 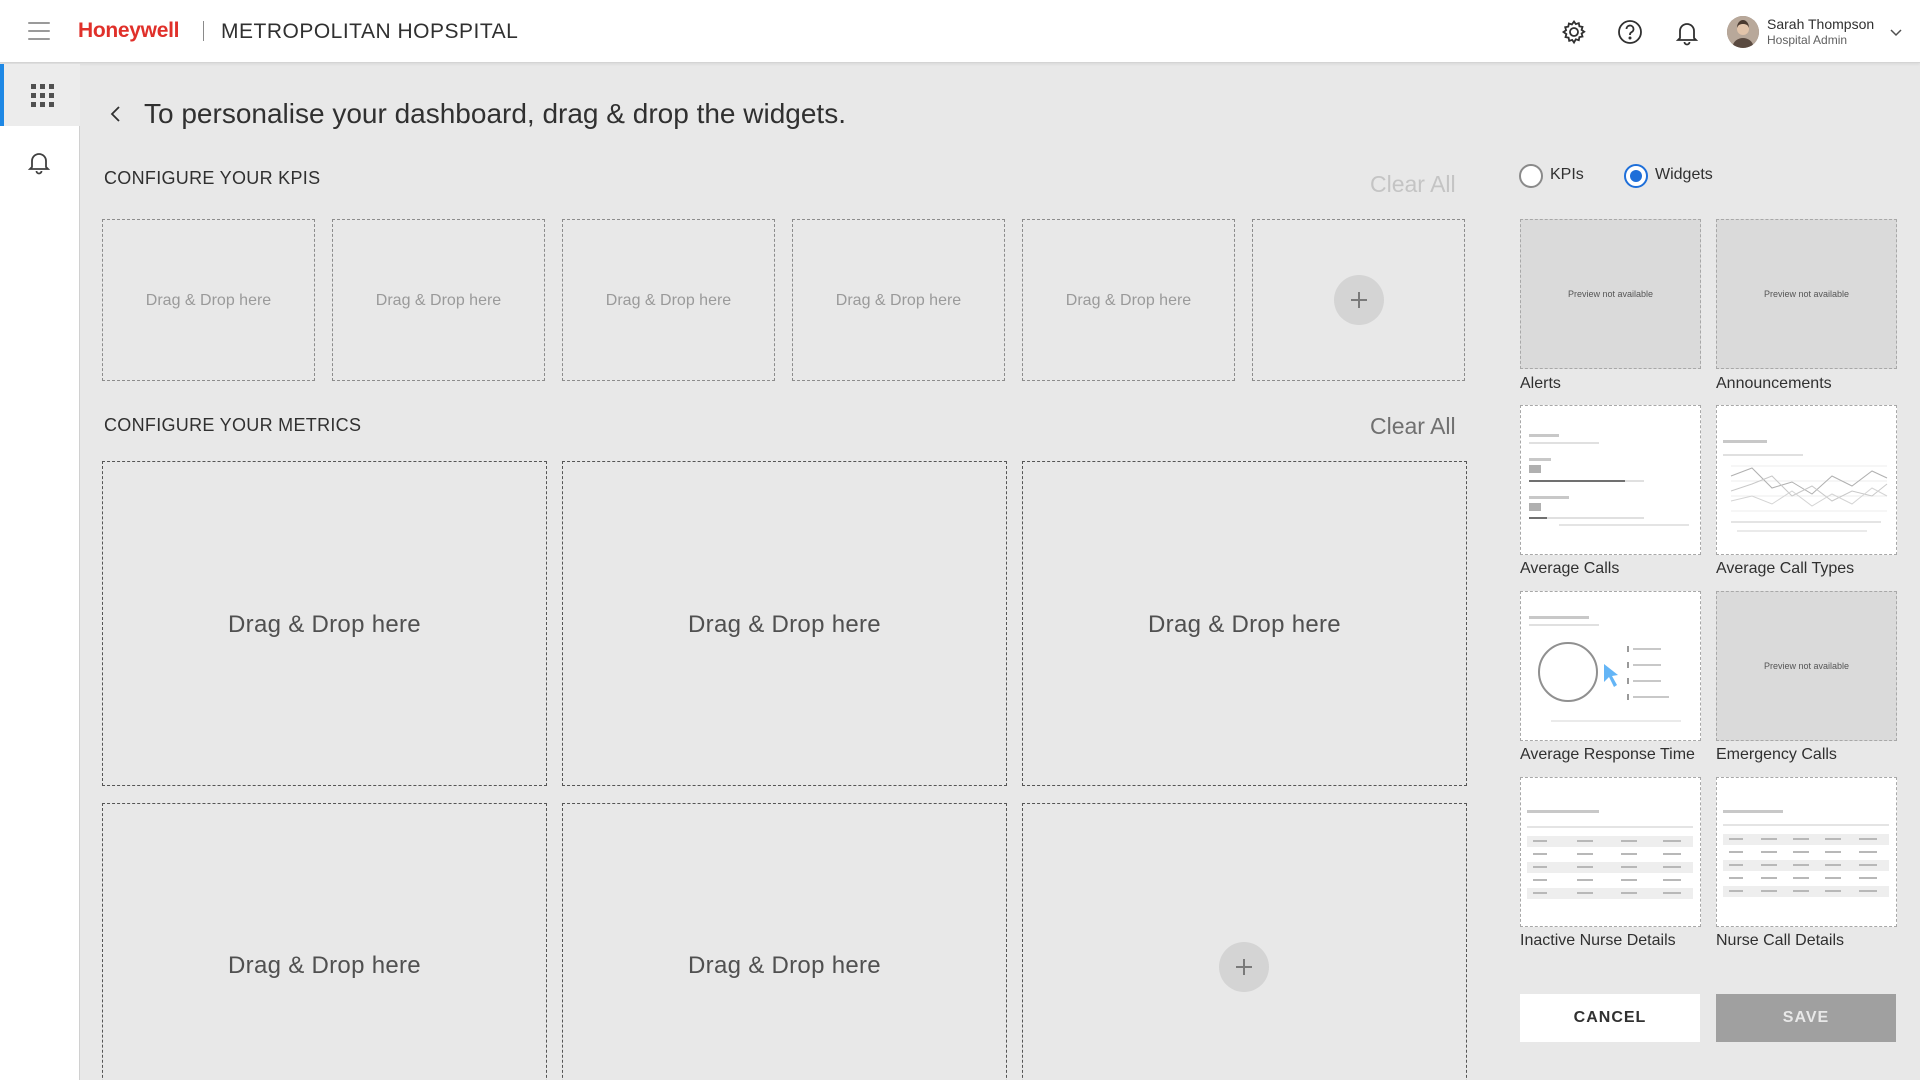 I want to click on hospital-name: METROPOLITAN HOPSPITAL, so click(x=370, y=31).